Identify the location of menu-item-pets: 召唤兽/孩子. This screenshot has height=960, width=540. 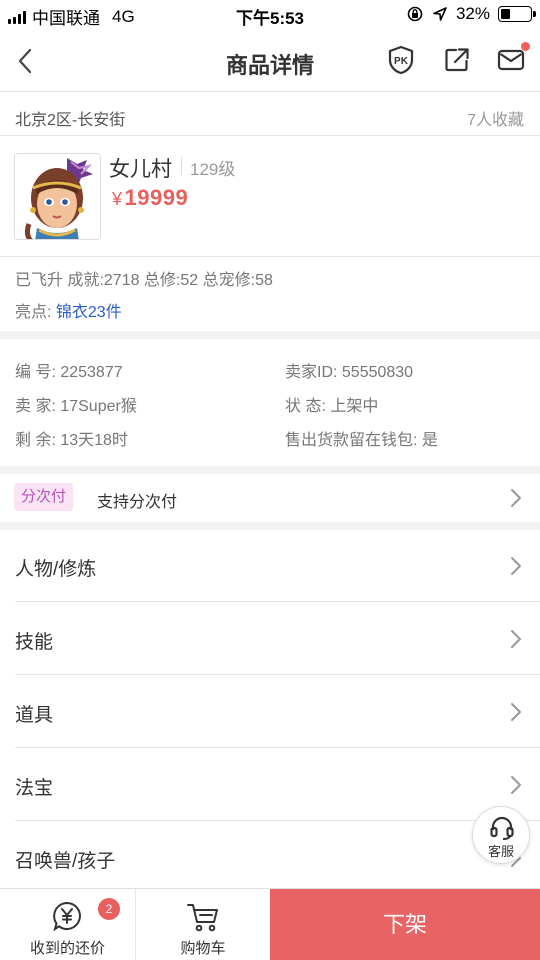
(270, 858).